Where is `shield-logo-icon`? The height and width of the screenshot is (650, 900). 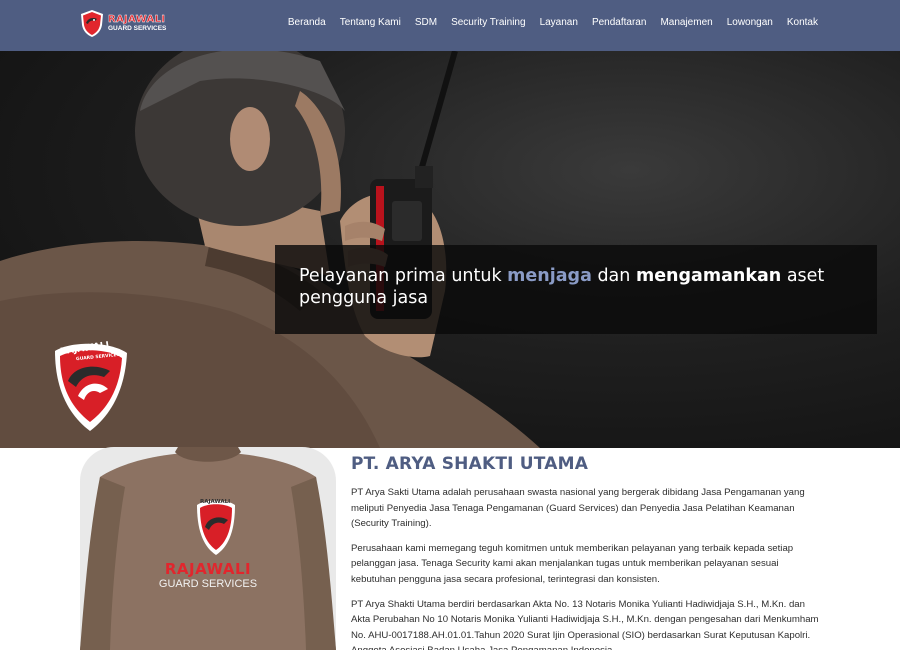 shield-logo-icon is located at coordinates (92, 23).